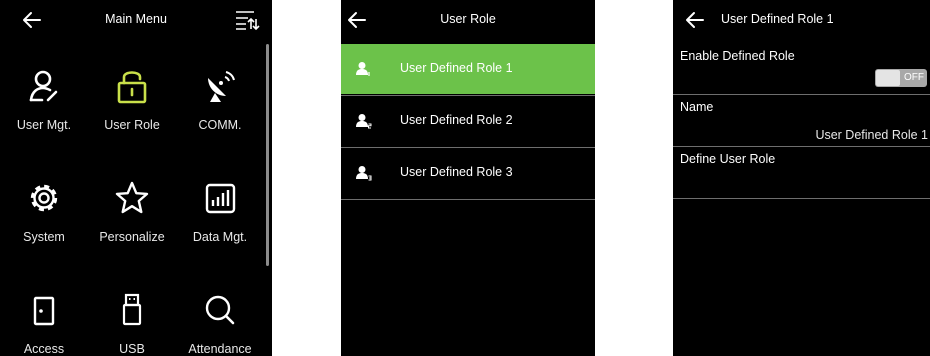 Image resolution: width=930 pixels, height=356 pixels. Describe the element at coordinates (871, 135) in the screenshot. I see `name-value: User Defined Role 1` at that location.